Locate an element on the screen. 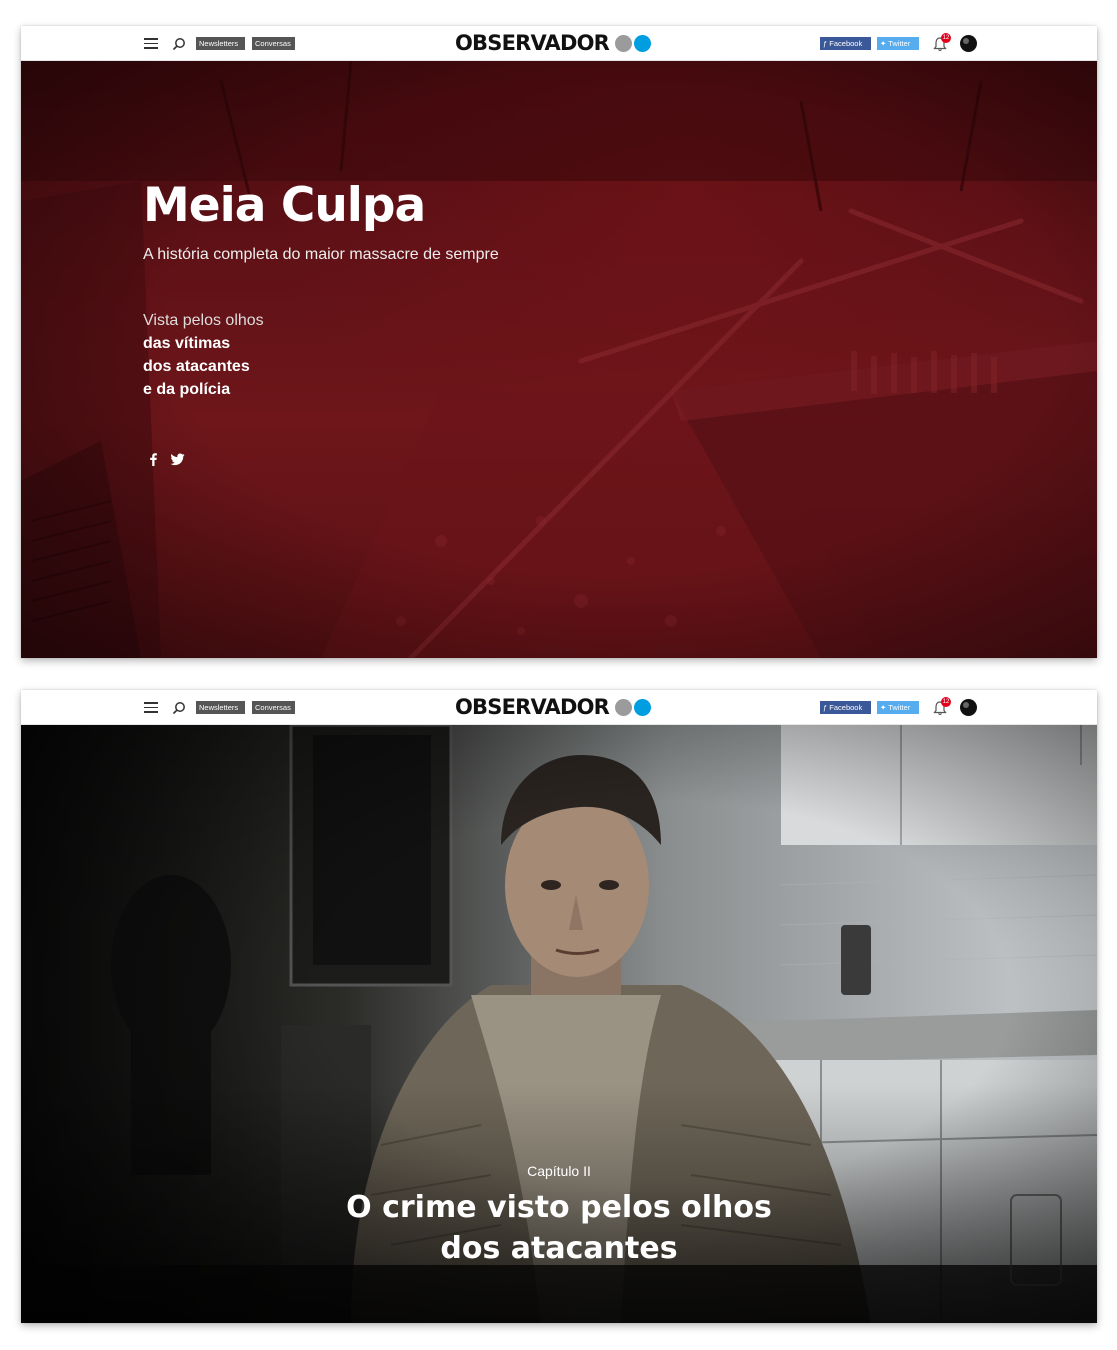 The width and height of the screenshot is (1117, 1350). chapter-label: Capítulo II is located at coordinates (559, 1171).